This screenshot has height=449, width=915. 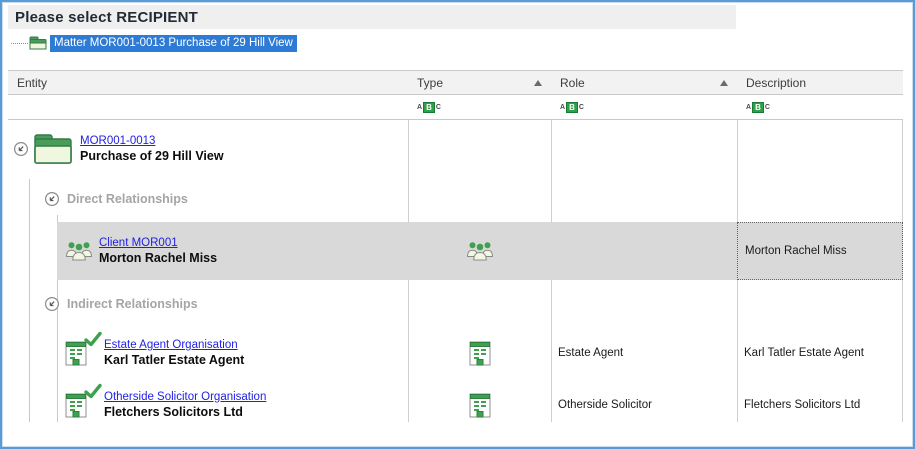 I want to click on otherside-role-cell: Otherside Solicitor, so click(x=644, y=405).